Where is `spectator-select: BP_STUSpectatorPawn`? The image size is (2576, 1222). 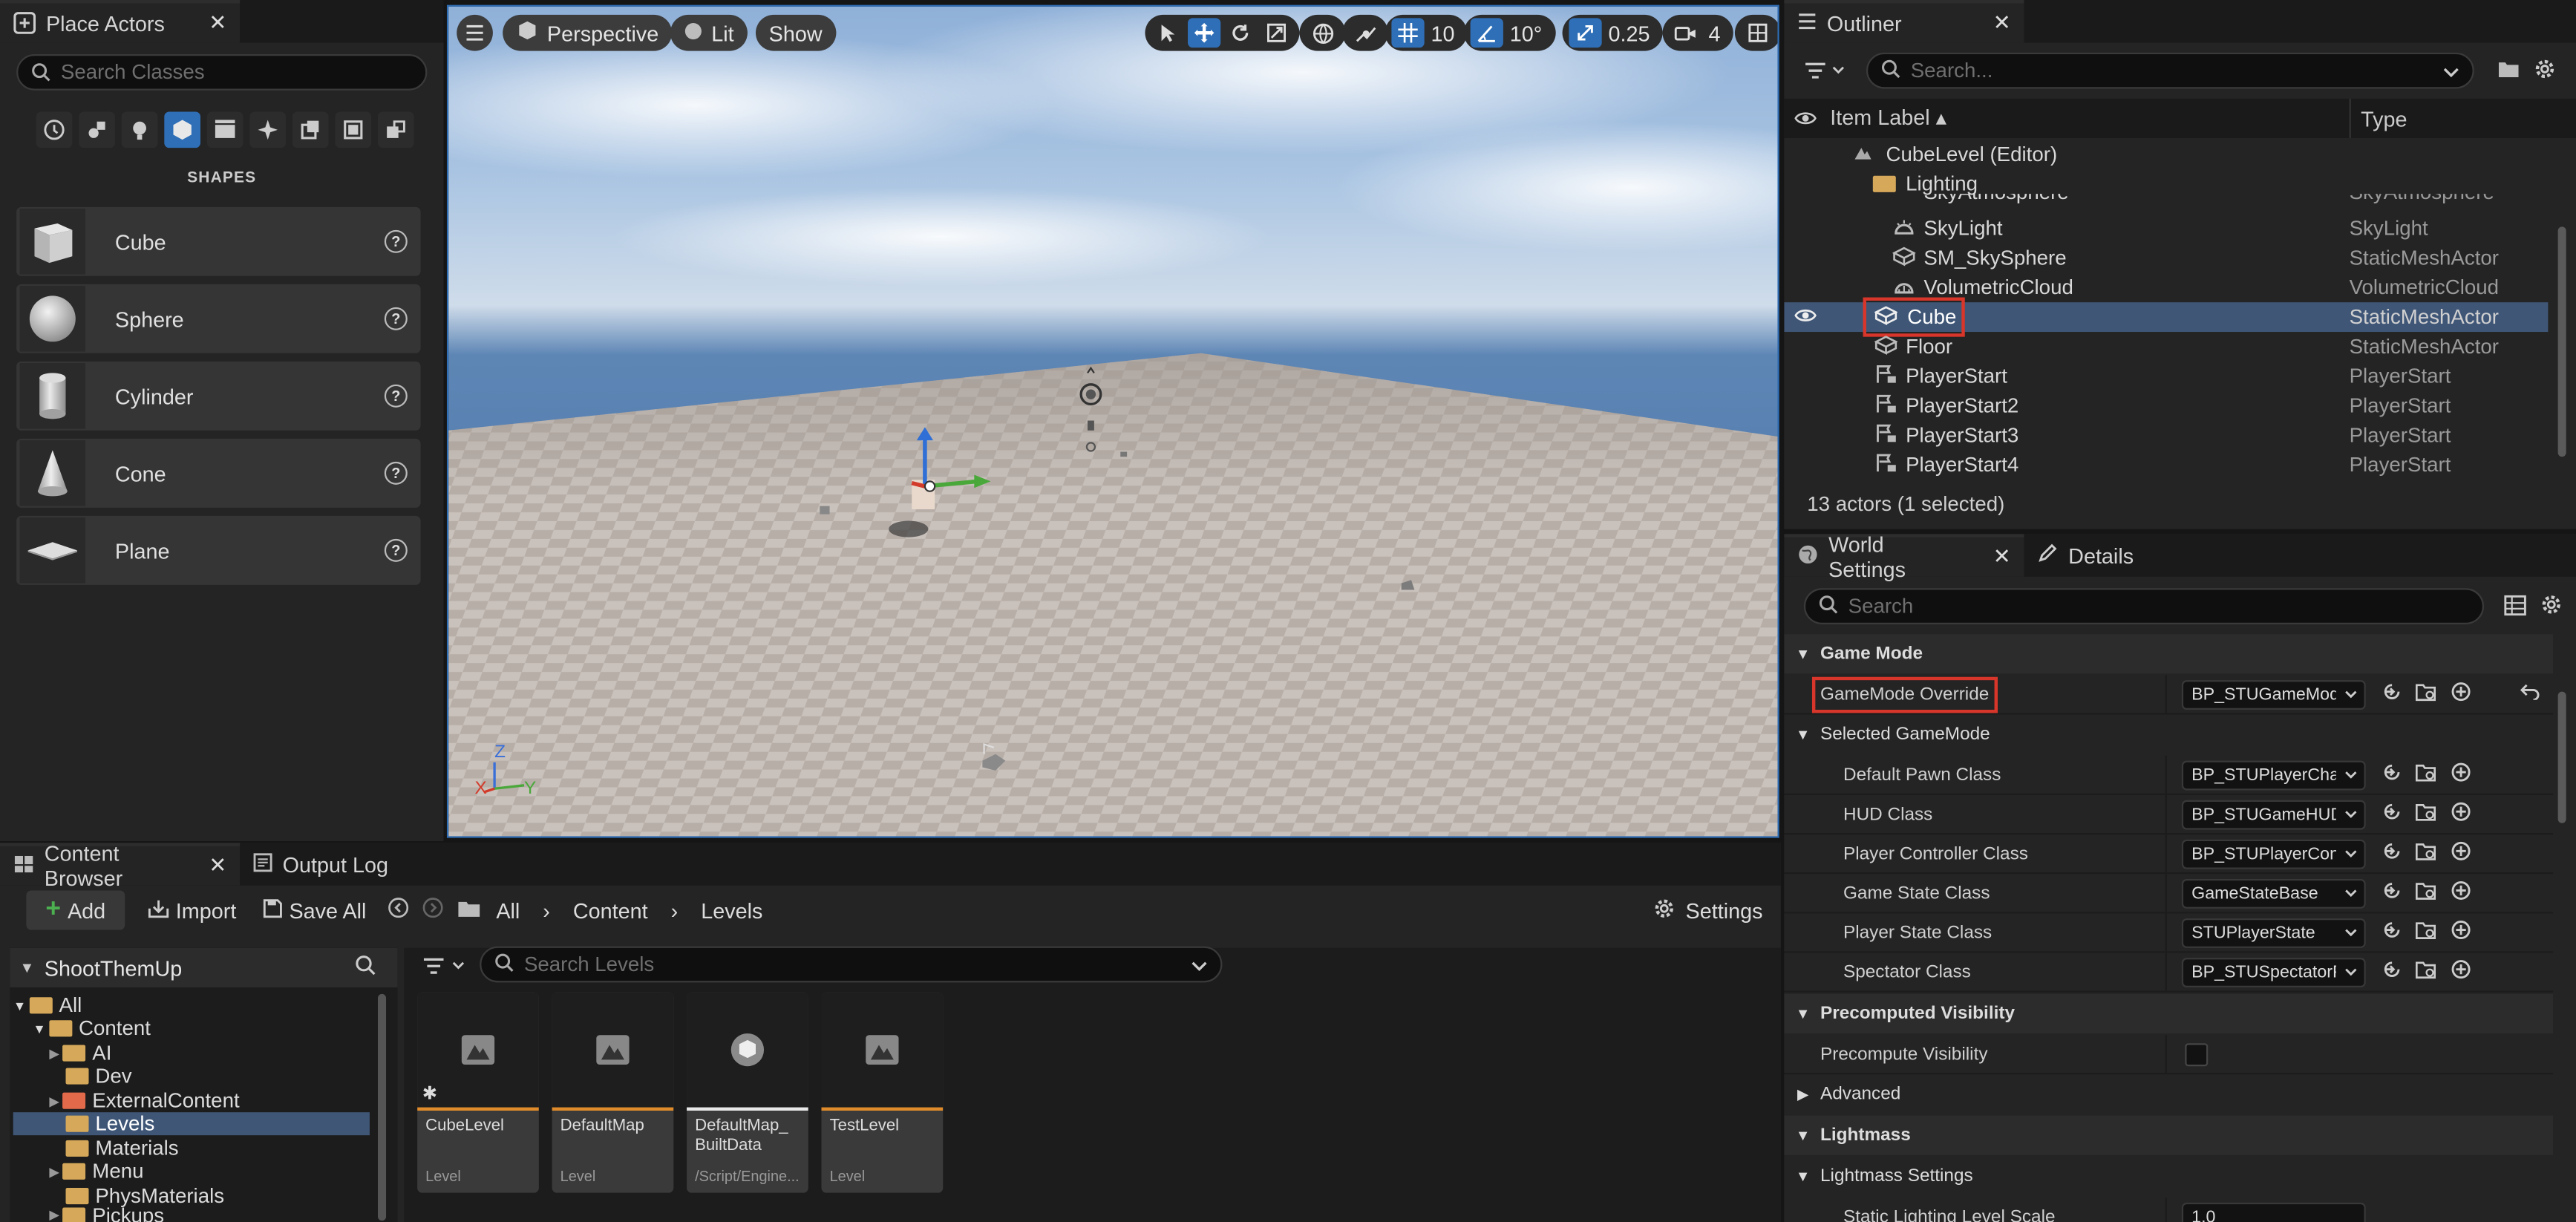 spectator-select: BP_STUSpectatorPawn is located at coordinates (2273, 972).